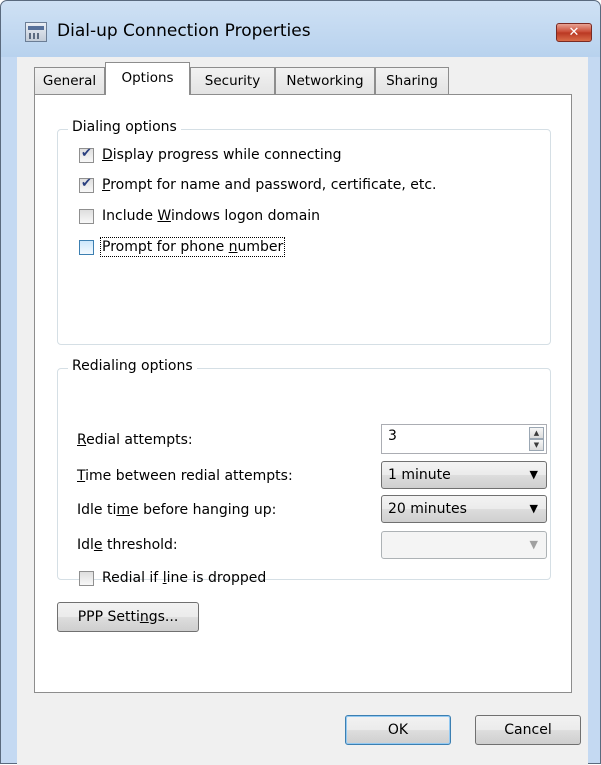  I want to click on tab-security: Security, so click(232, 80).